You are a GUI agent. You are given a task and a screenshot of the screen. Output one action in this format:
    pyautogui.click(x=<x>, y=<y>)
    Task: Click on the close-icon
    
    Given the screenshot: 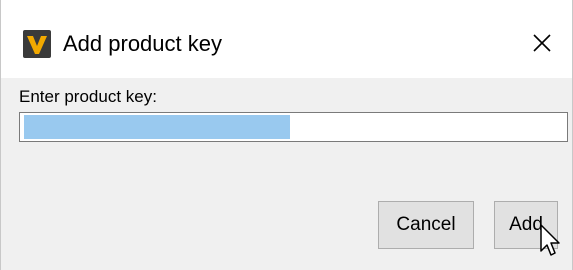 What is the action you would take?
    pyautogui.click(x=542, y=43)
    